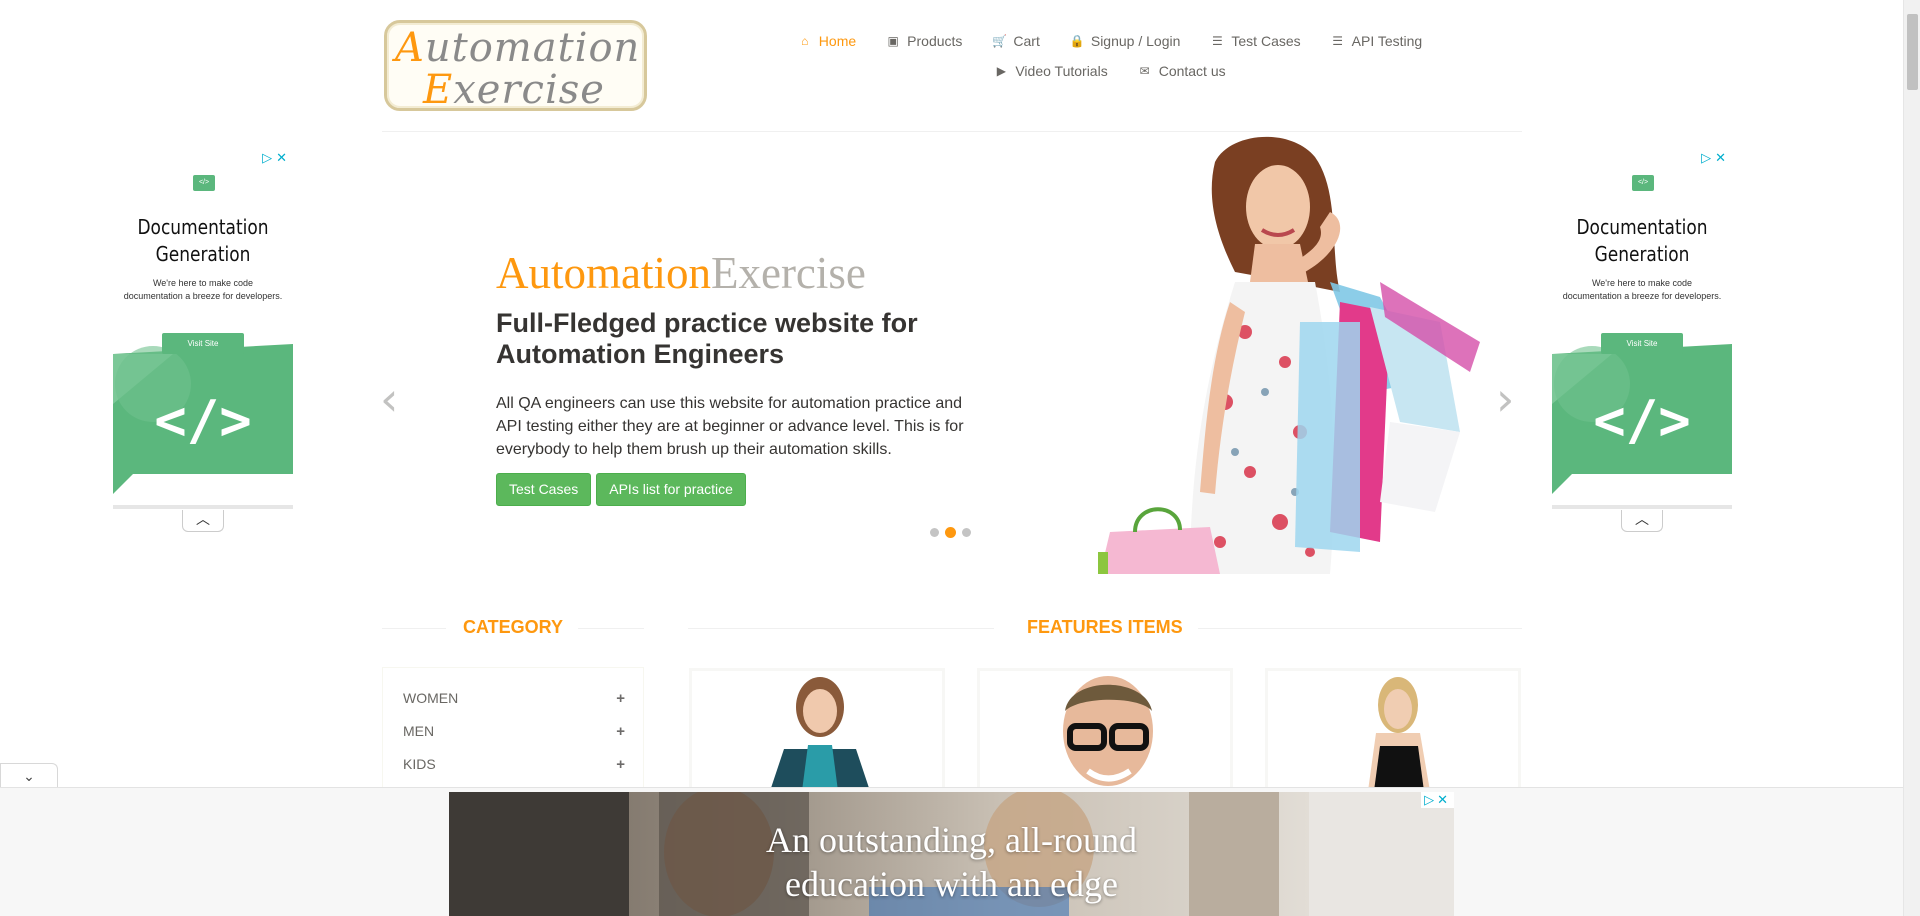 The image size is (1920, 916). Describe the element at coordinates (1026, 41) in the screenshot. I see `nav-label: Cart` at that location.